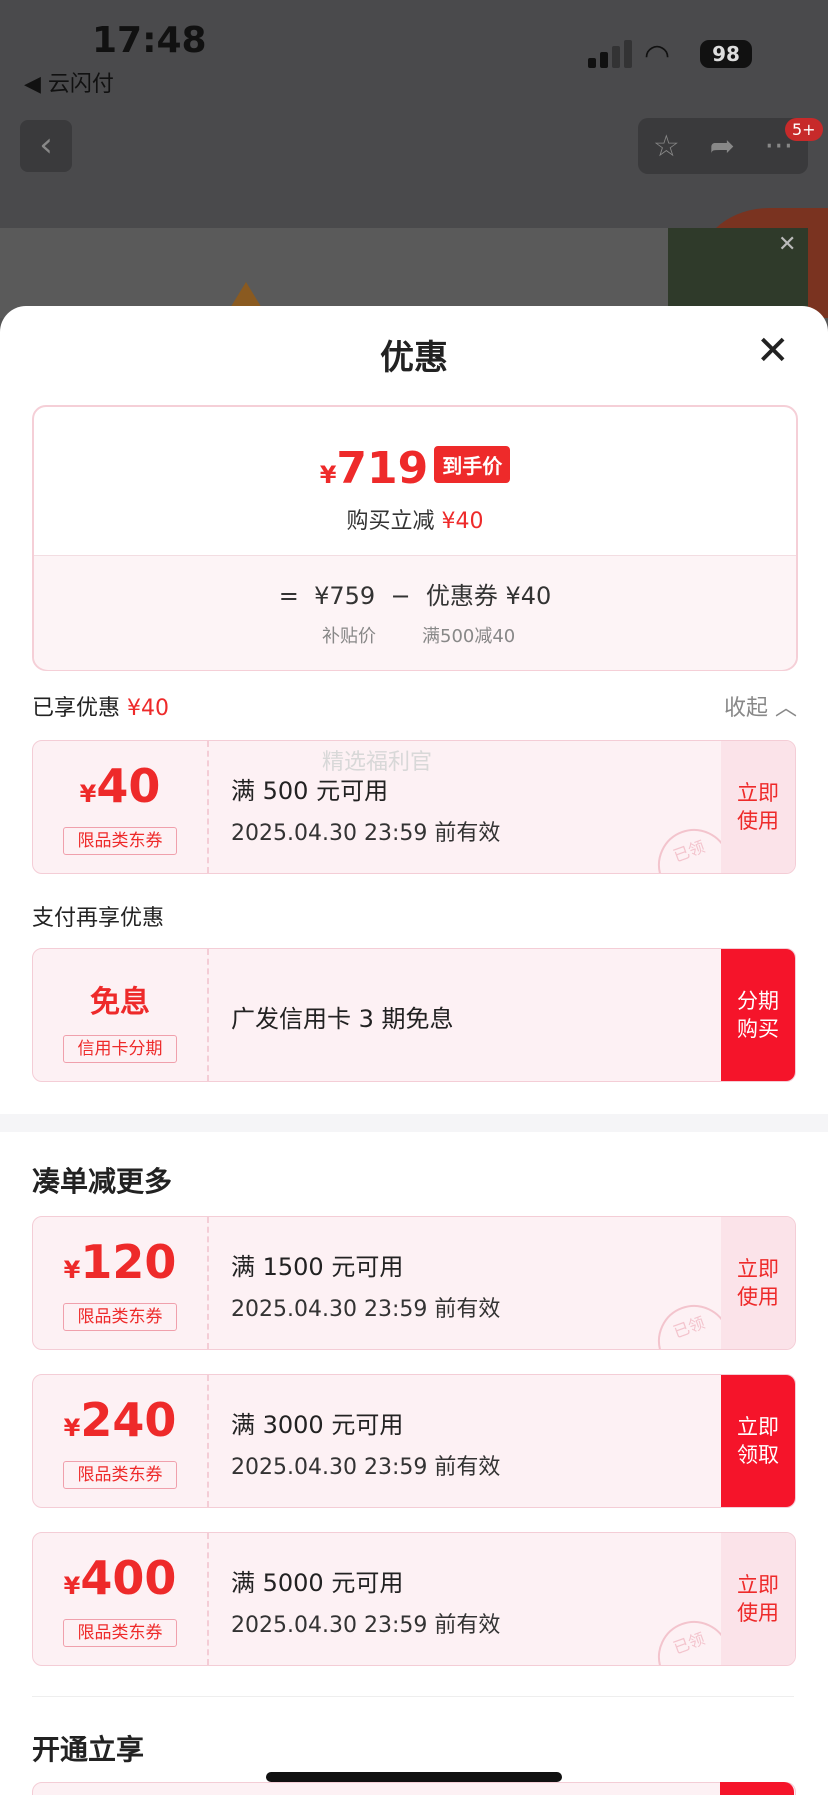 This screenshot has width=828, height=1795. Describe the element at coordinates (317, 1583) in the screenshot. I see `coupon-condition: 满 5000 元可用` at that location.